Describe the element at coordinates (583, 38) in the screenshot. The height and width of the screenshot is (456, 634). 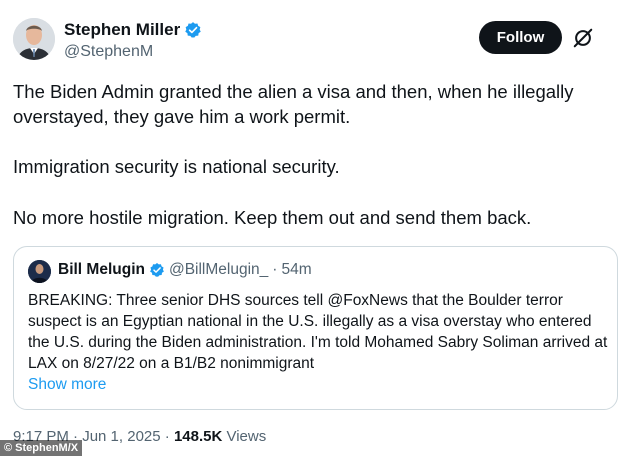
I see `grok-icon` at that location.